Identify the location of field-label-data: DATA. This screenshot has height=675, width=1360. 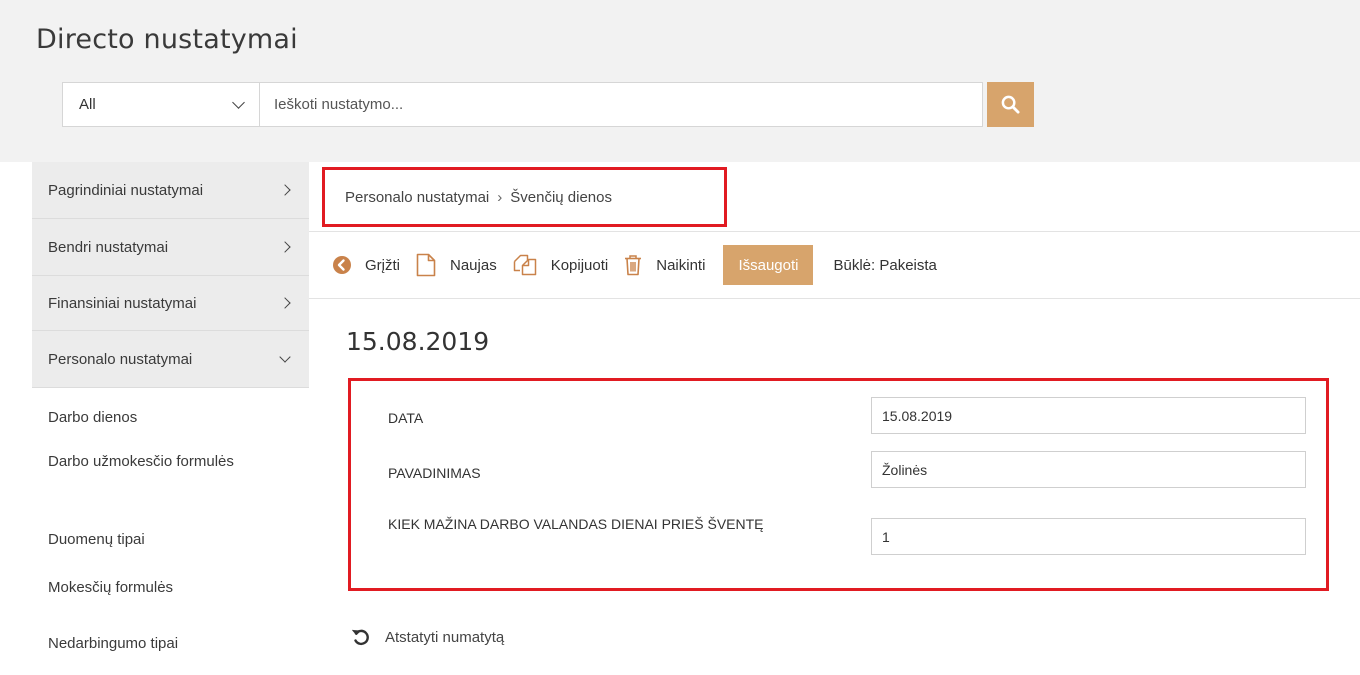
(406, 418).